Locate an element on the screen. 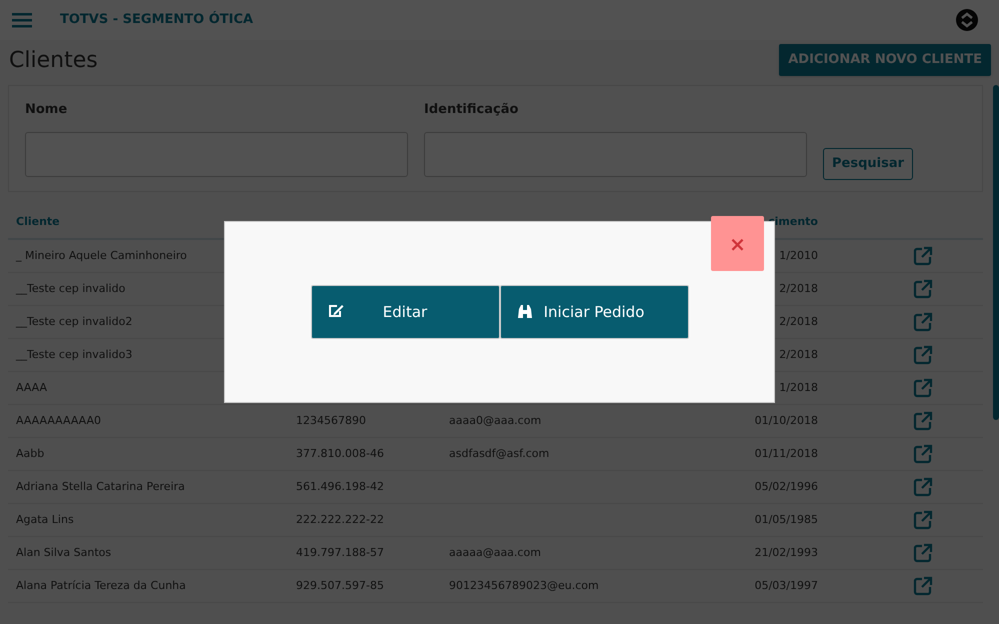  table-cell: Aabb is located at coordinates (30, 453).